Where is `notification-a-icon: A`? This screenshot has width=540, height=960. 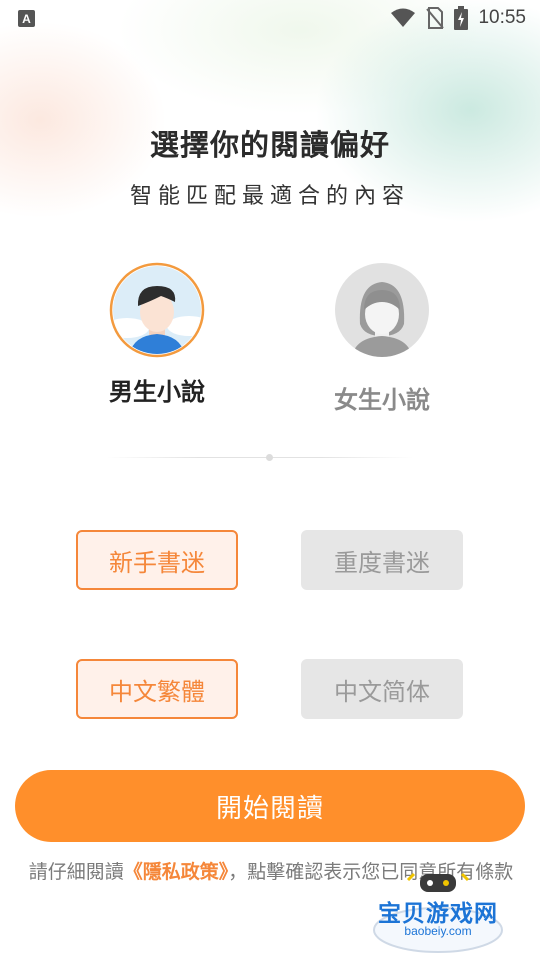
notification-a-icon: A is located at coordinates (26, 18).